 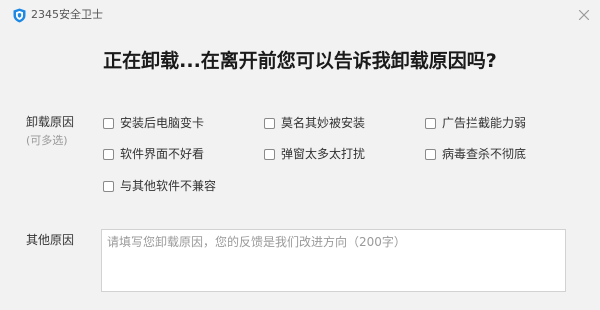 What do you see at coordinates (300, 61) in the screenshot?
I see `uninstall-question-heading: 正在卸载...在离开前您可以告诉我卸载原因吗?` at bounding box center [300, 61].